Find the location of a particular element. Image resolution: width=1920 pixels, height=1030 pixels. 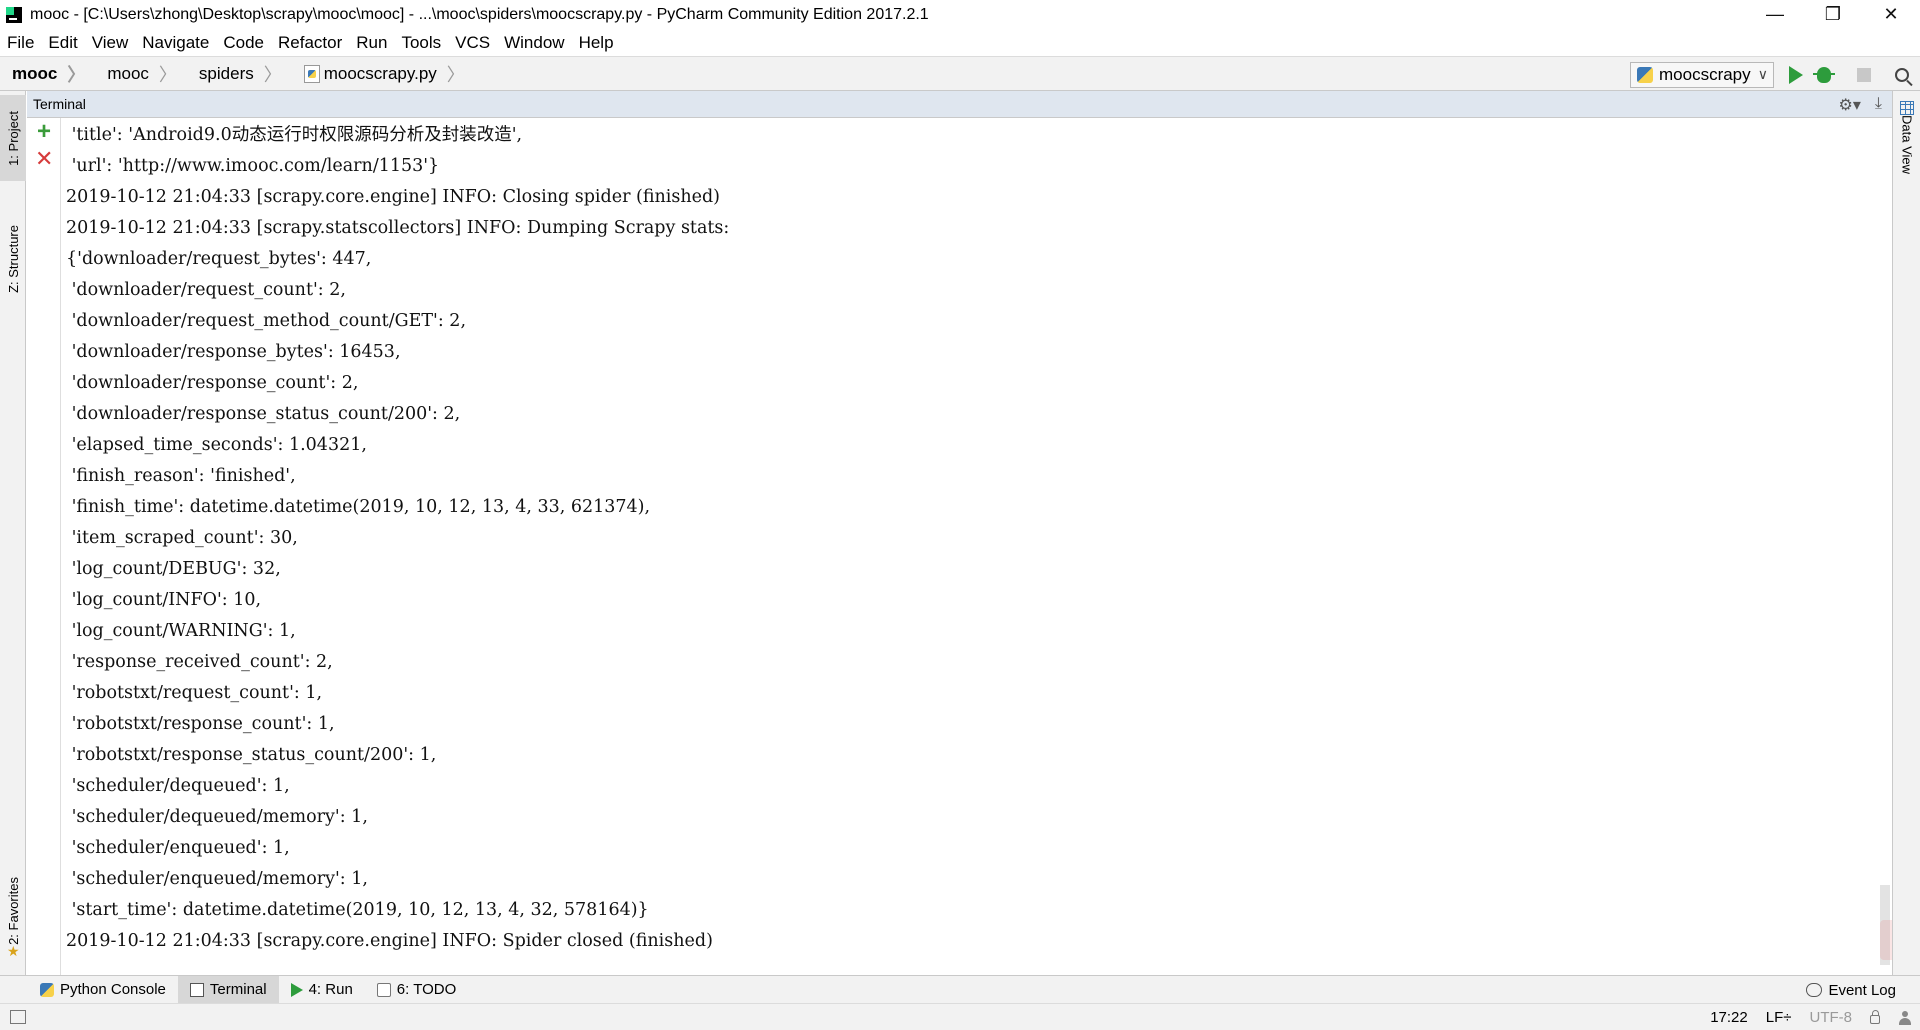

menu-run: Run is located at coordinates (371, 42).